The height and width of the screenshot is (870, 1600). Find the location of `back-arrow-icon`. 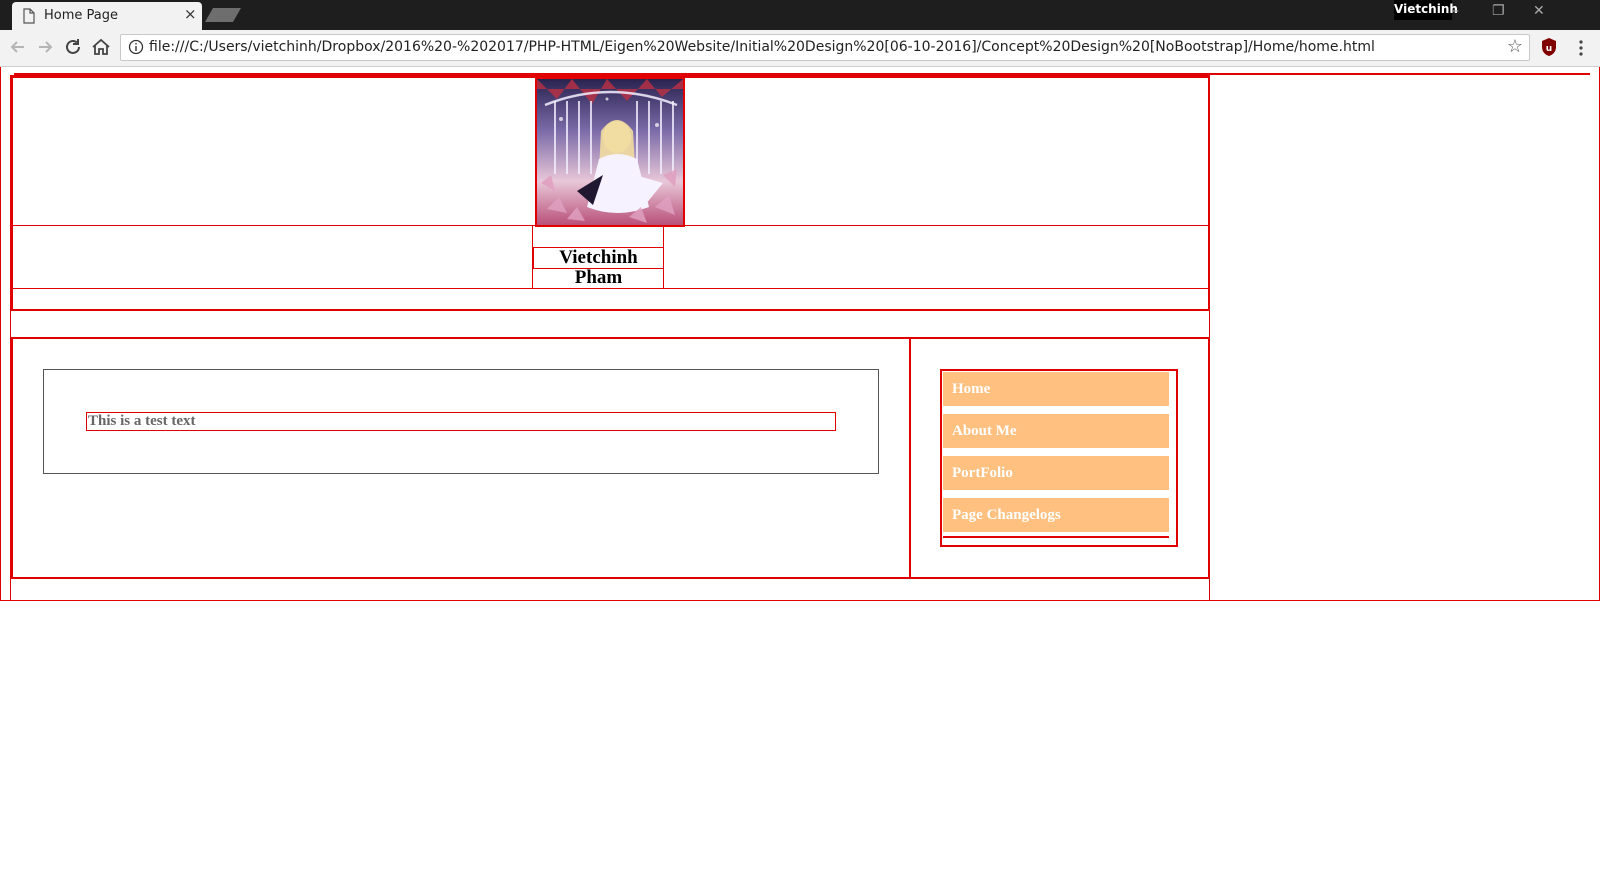

back-arrow-icon is located at coordinates (18, 47).